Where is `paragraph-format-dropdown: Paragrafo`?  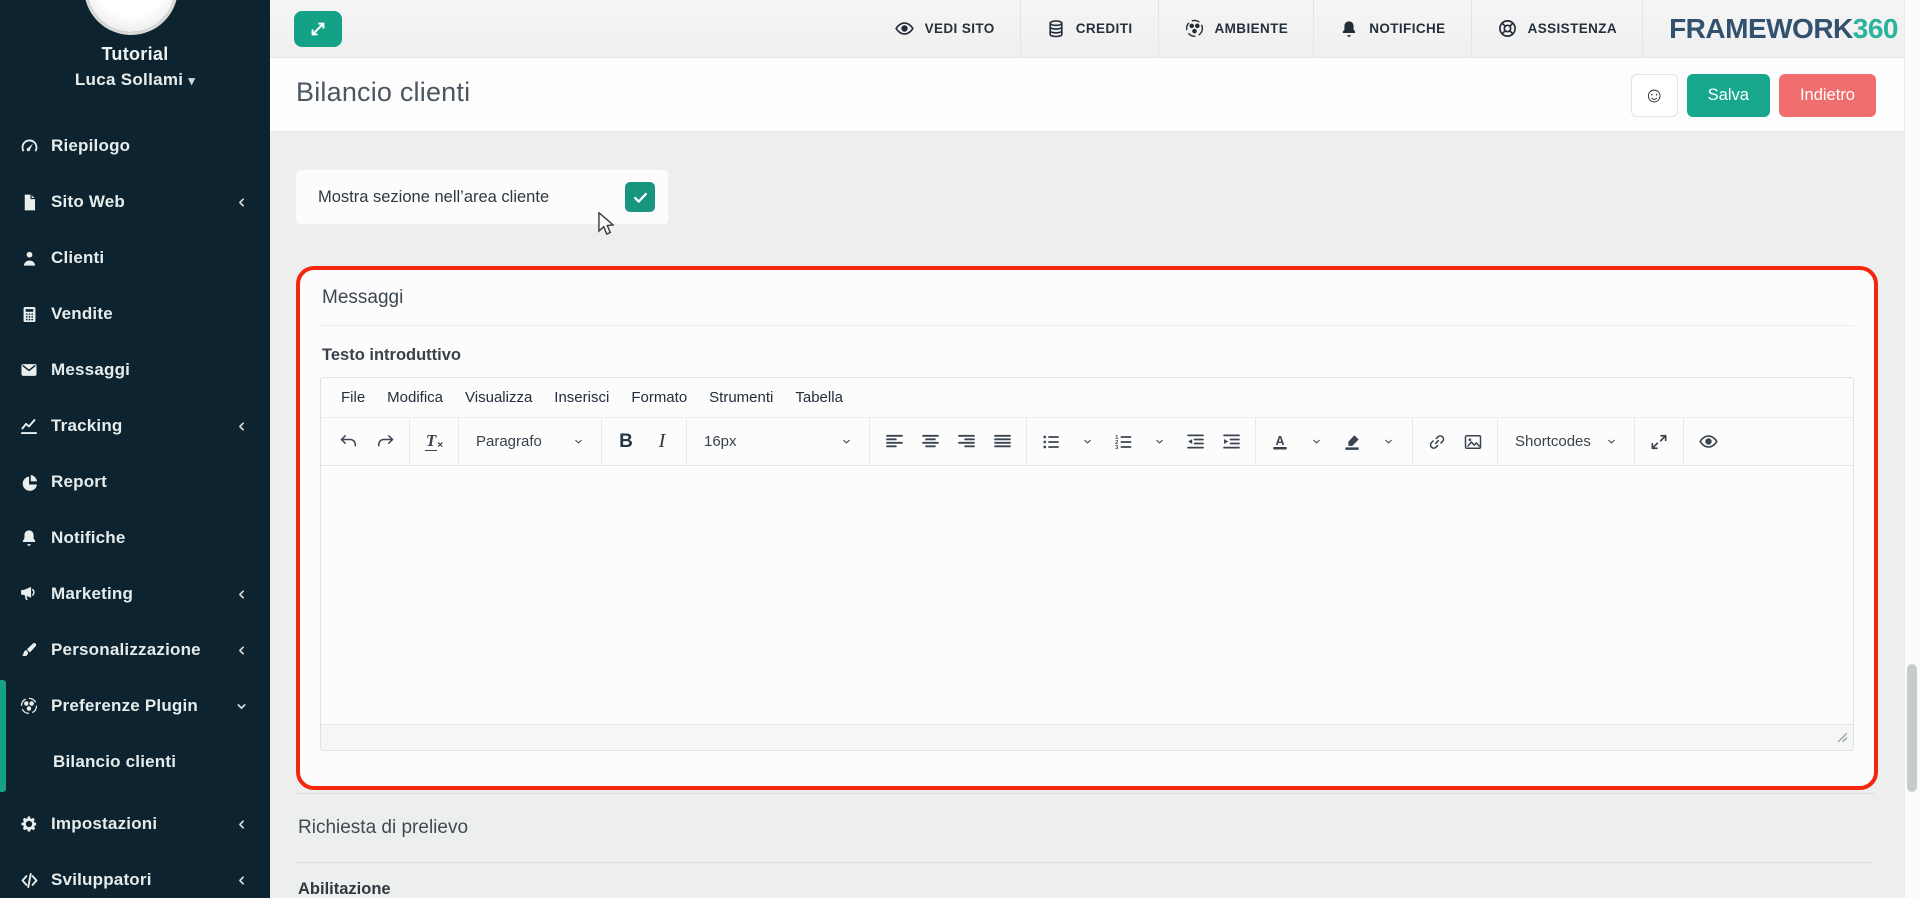 paragraph-format-dropdown: Paragrafo is located at coordinates (530, 442).